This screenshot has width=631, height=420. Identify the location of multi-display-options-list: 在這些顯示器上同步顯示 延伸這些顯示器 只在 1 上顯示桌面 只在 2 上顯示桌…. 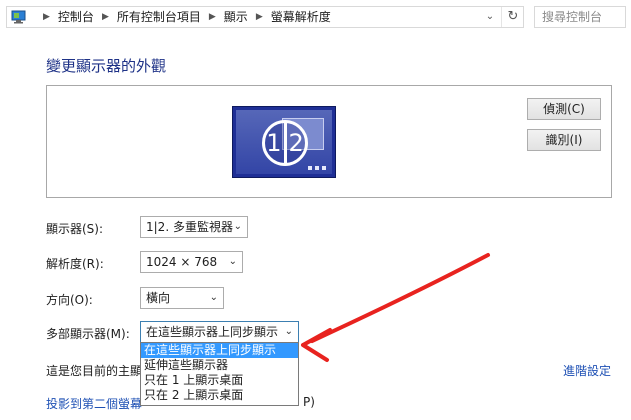
(219, 374).